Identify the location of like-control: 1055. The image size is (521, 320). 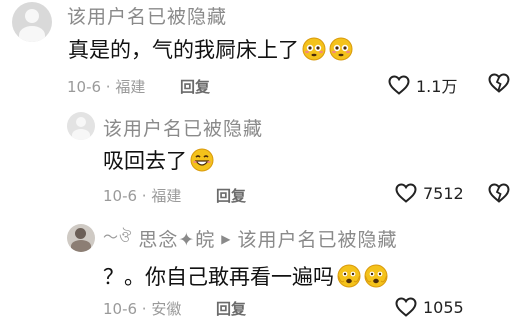
(429, 307).